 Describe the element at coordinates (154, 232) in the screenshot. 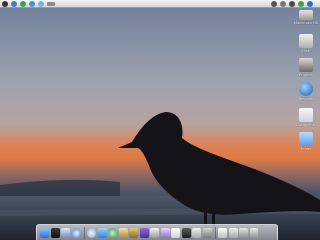

I see `calendar-icon` at that location.